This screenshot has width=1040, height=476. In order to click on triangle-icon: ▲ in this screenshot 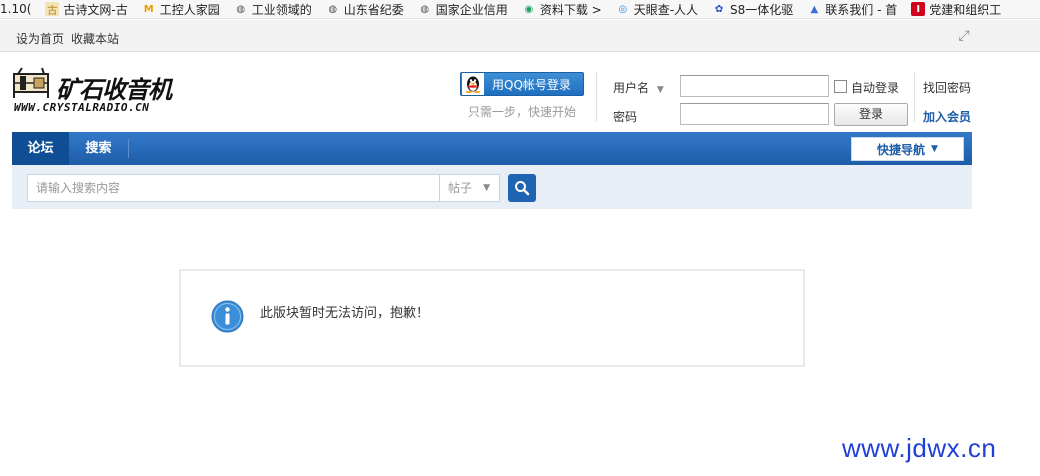, I will do `click(814, 9)`.